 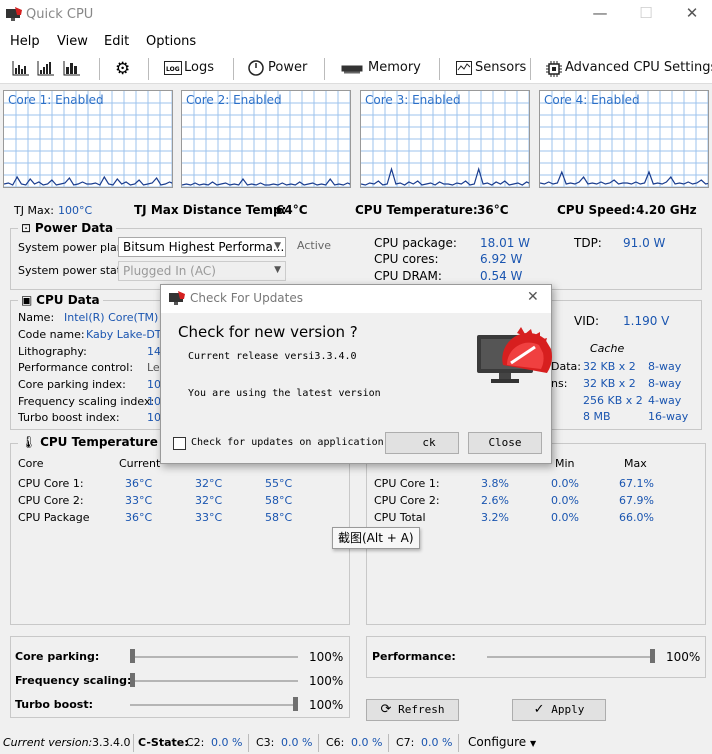 I want to click on cpu-temperature-value: 36°C, so click(x=493, y=210).